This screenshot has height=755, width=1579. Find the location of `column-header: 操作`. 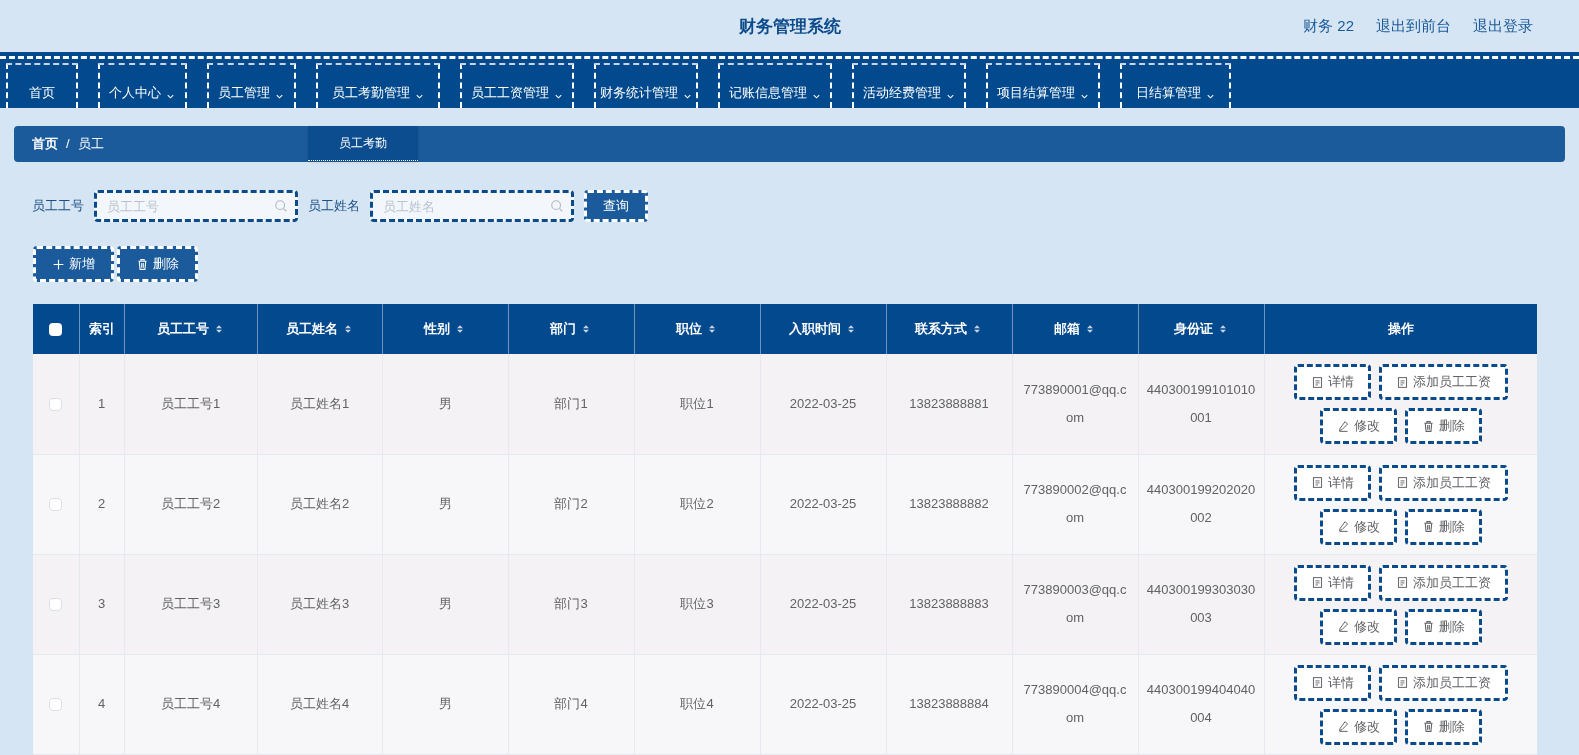

column-header: 操作 is located at coordinates (1400, 329).